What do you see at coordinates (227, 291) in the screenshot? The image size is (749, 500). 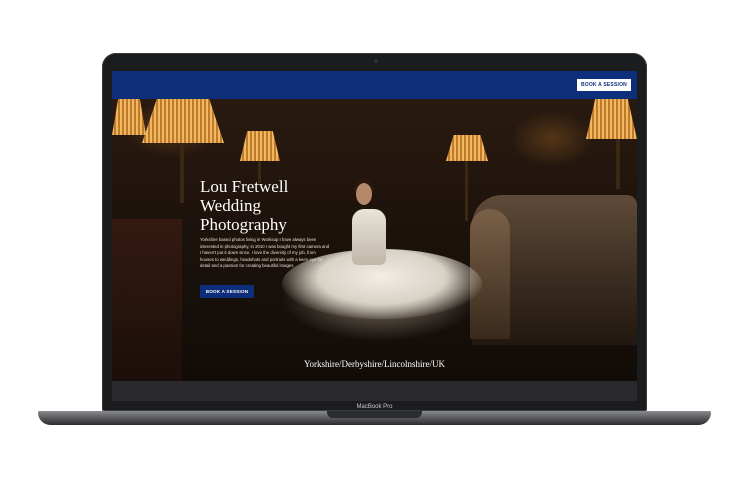 I see `hero-book-session-button: BOOK A SESSION` at bounding box center [227, 291].